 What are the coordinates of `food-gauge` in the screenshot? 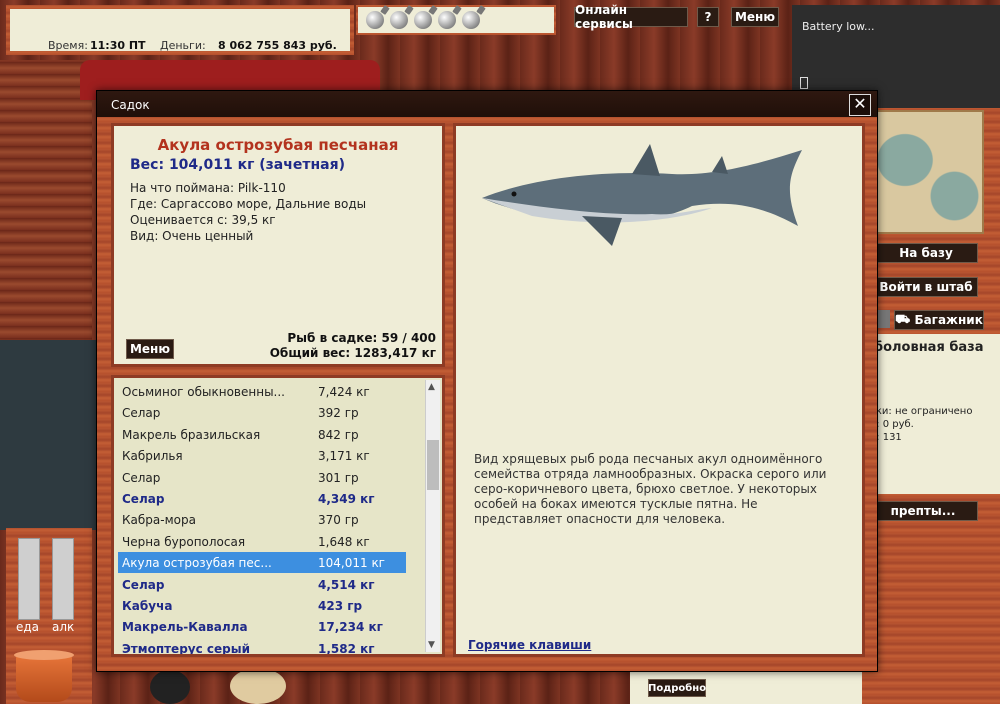 It's located at (29, 579).